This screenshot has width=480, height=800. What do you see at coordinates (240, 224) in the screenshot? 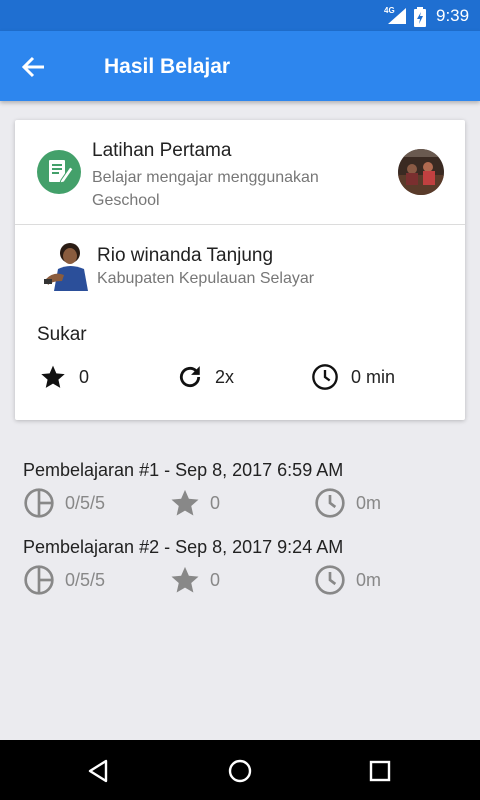
I see `divider` at bounding box center [240, 224].